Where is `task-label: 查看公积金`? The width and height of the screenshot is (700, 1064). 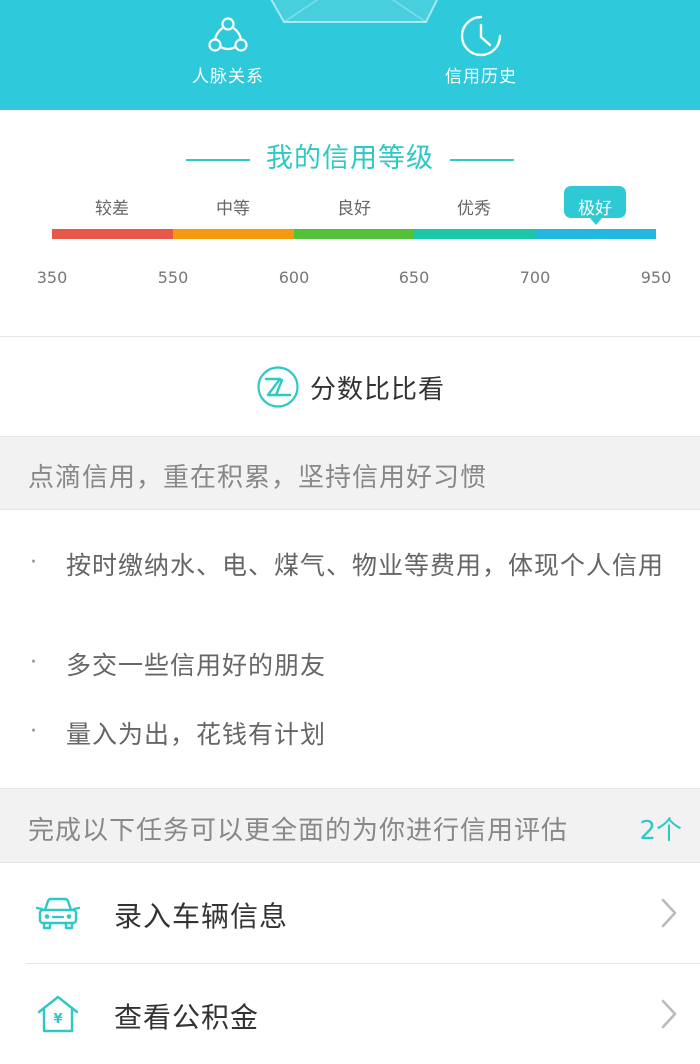 task-label: 查看公积金 is located at coordinates (187, 1017).